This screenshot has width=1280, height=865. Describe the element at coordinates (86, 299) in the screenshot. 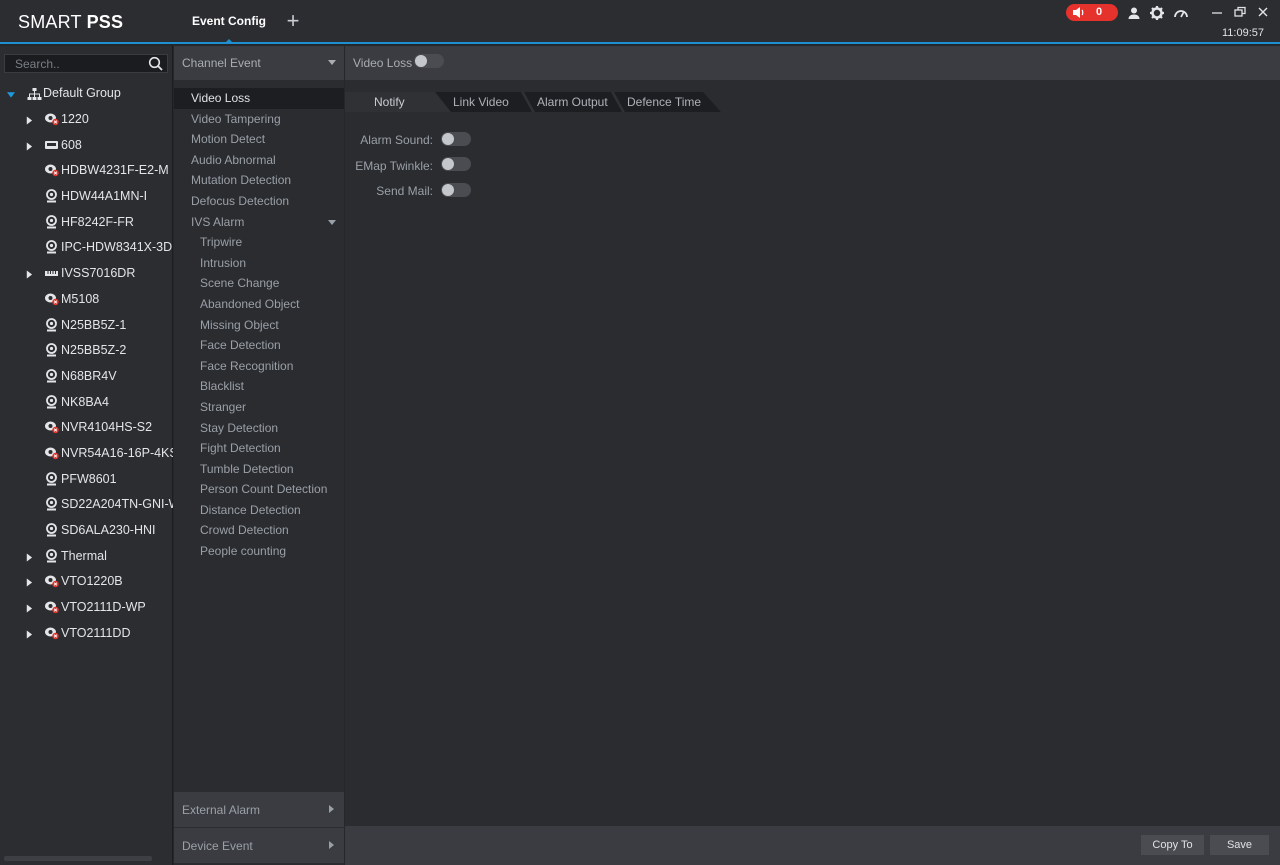

I see `tree-item-device: M5108` at that location.